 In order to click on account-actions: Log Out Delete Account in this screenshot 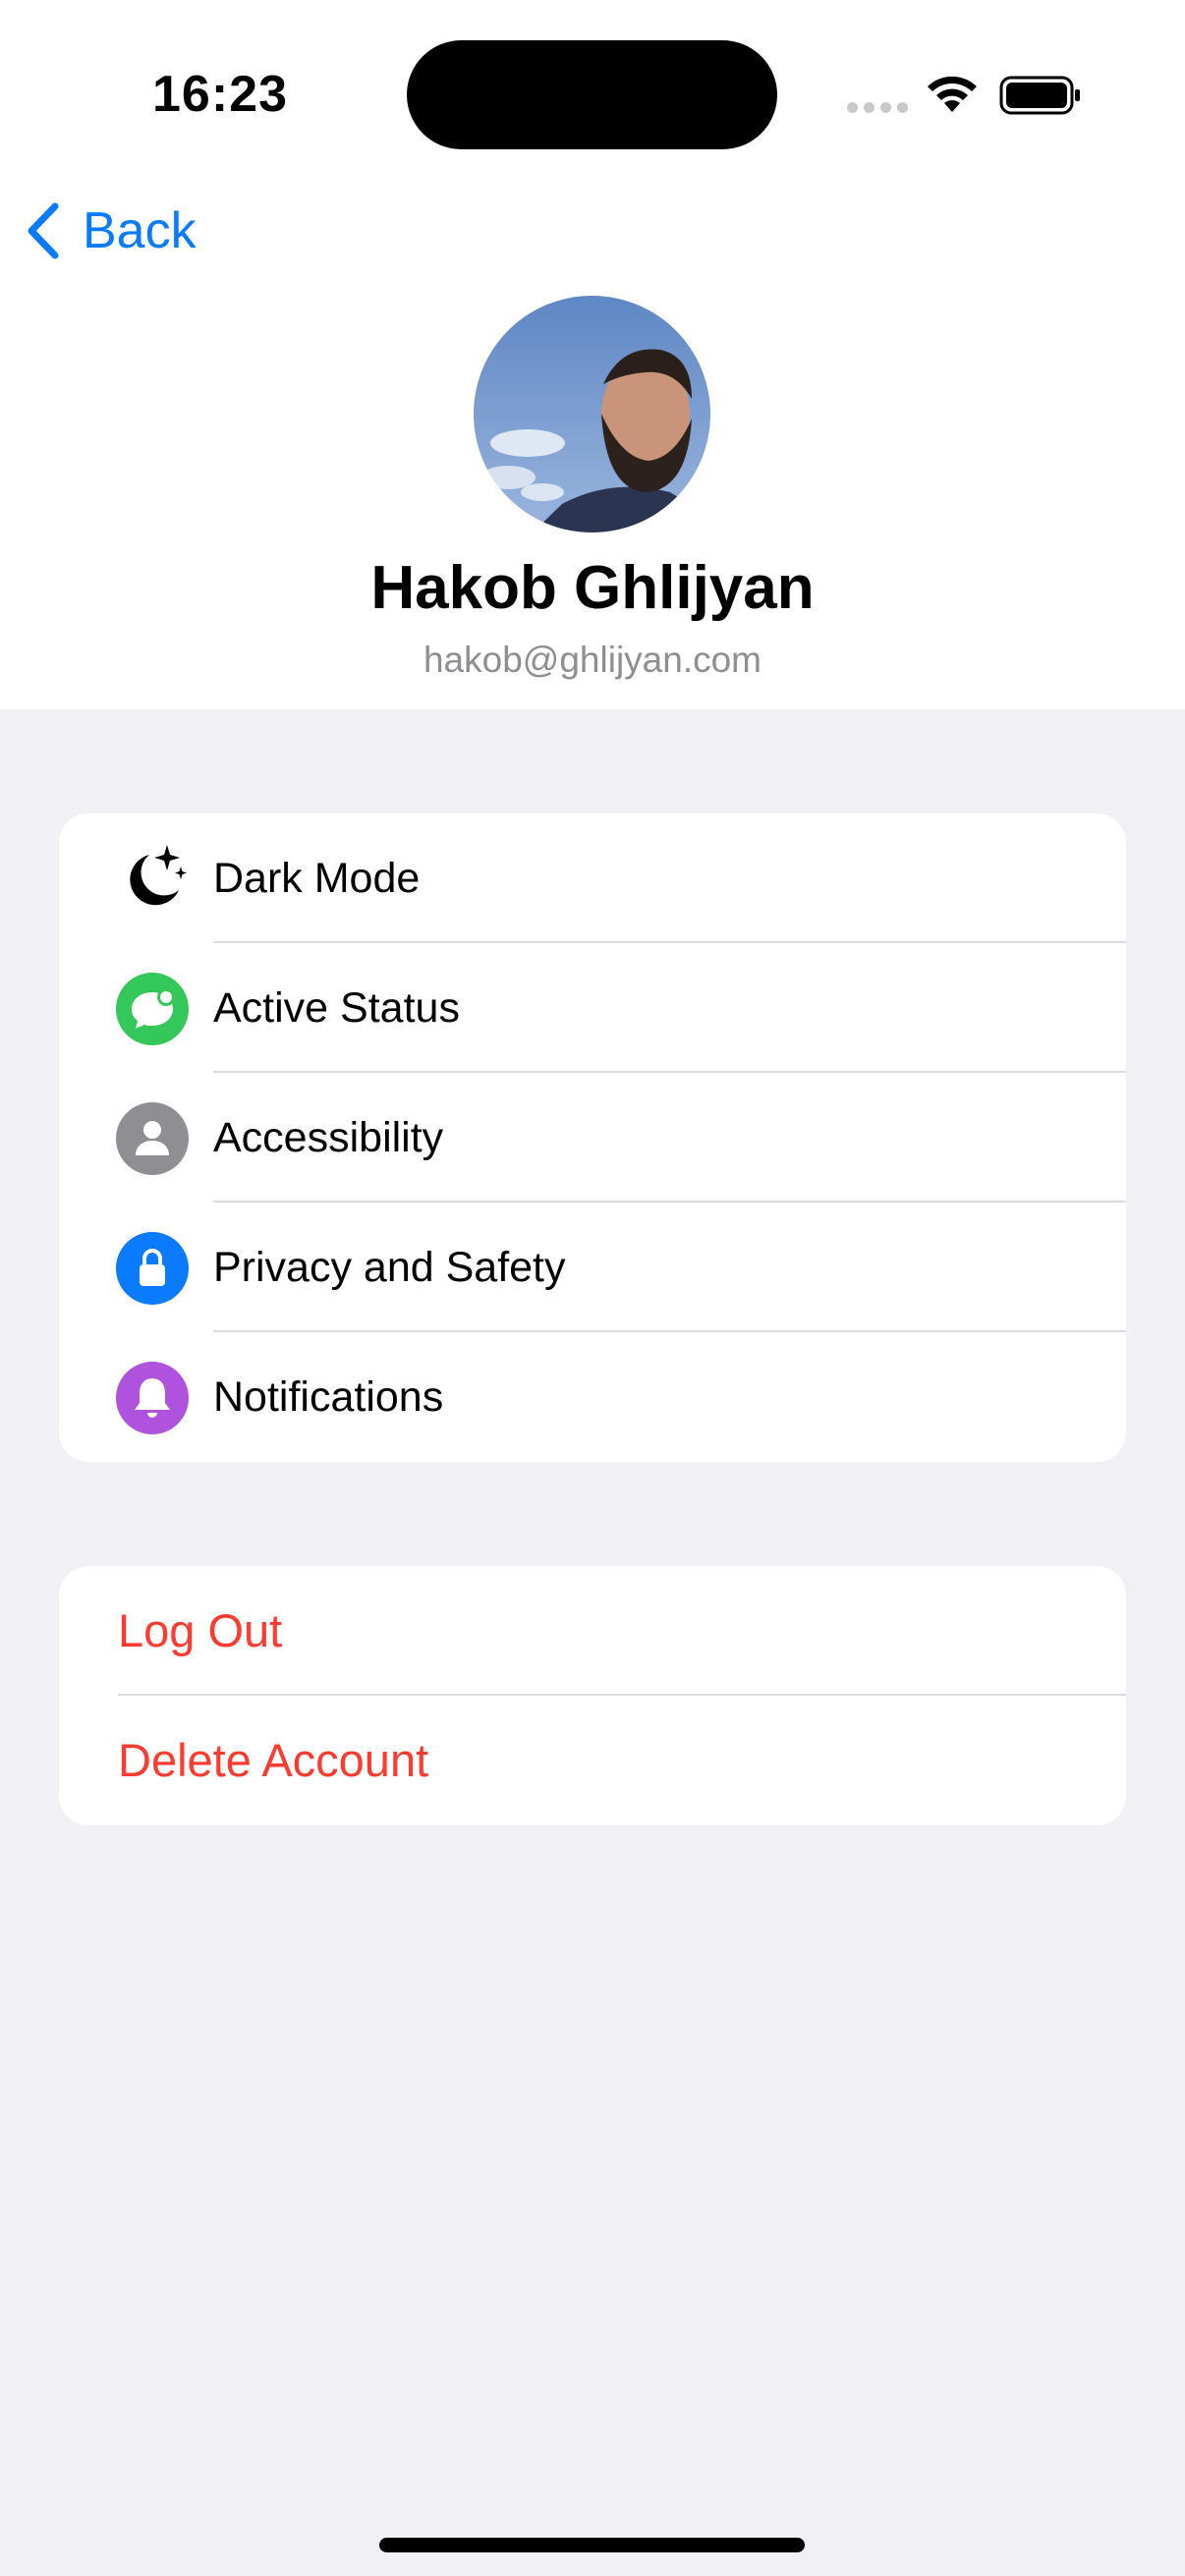, I will do `click(592, 1695)`.